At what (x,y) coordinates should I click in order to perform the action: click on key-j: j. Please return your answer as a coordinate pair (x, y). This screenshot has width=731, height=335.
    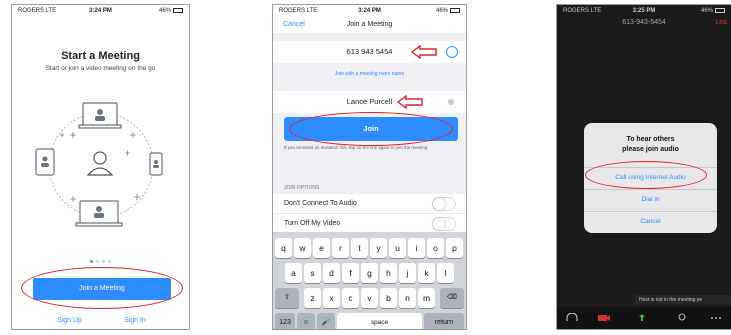
    Looking at the image, I should click on (407, 273).